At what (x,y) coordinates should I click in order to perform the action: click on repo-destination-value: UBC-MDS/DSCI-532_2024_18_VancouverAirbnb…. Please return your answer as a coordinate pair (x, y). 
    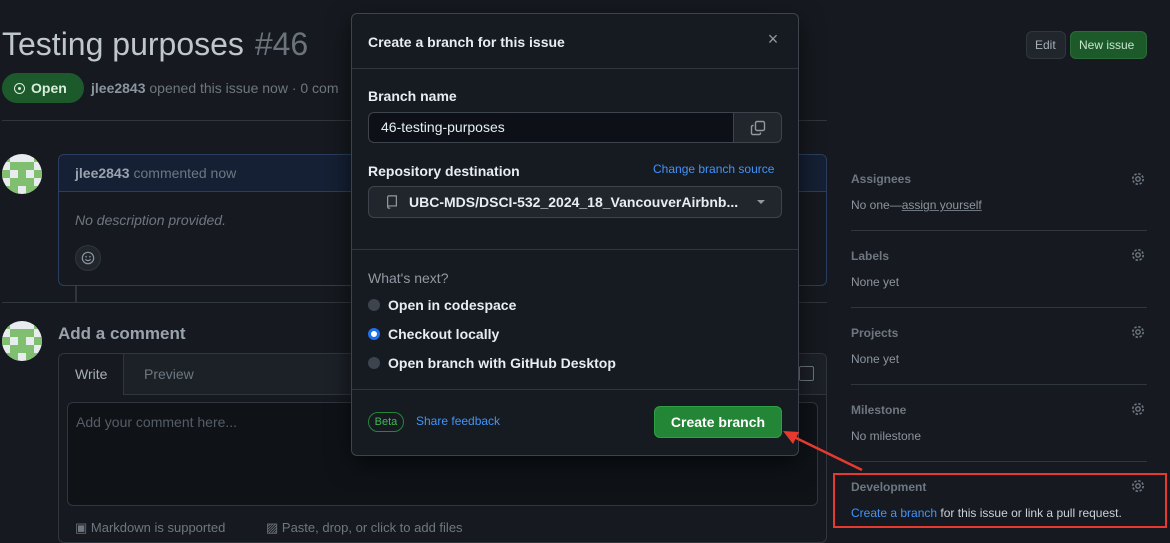
    Looking at the image, I should click on (574, 202).